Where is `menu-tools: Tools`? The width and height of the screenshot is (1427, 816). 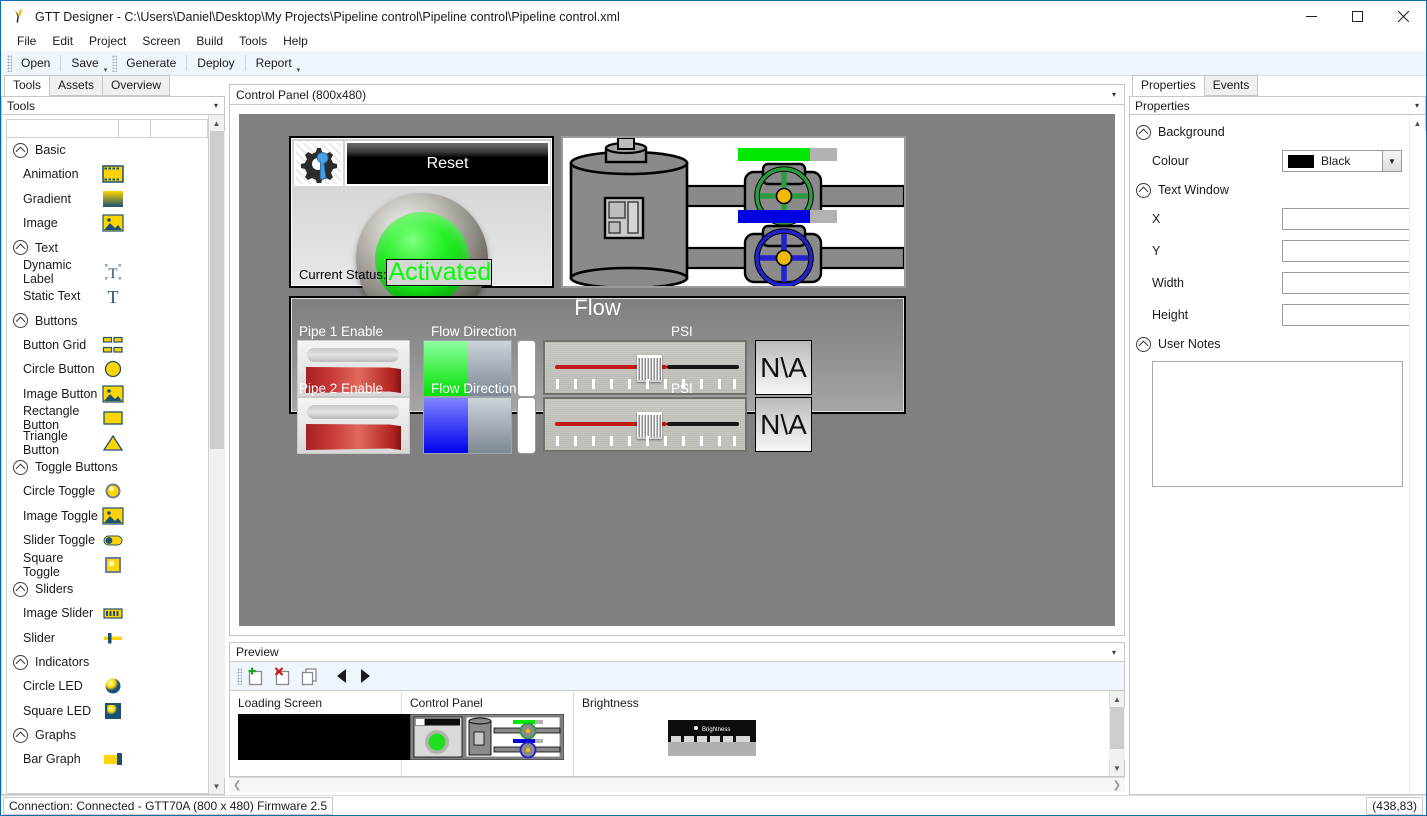
menu-tools: Tools is located at coordinates (253, 41).